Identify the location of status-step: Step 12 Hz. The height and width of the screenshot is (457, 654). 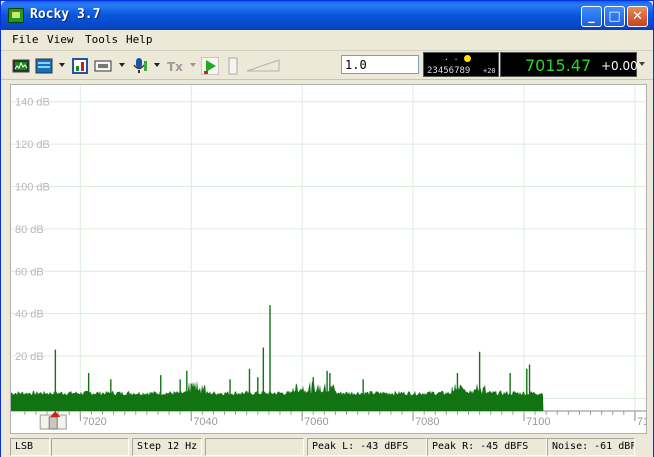
(167, 447).